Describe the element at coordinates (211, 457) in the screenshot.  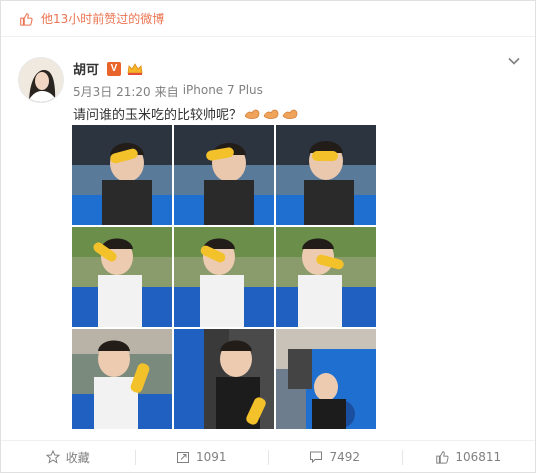
I see `repost-count: 1091` at that location.